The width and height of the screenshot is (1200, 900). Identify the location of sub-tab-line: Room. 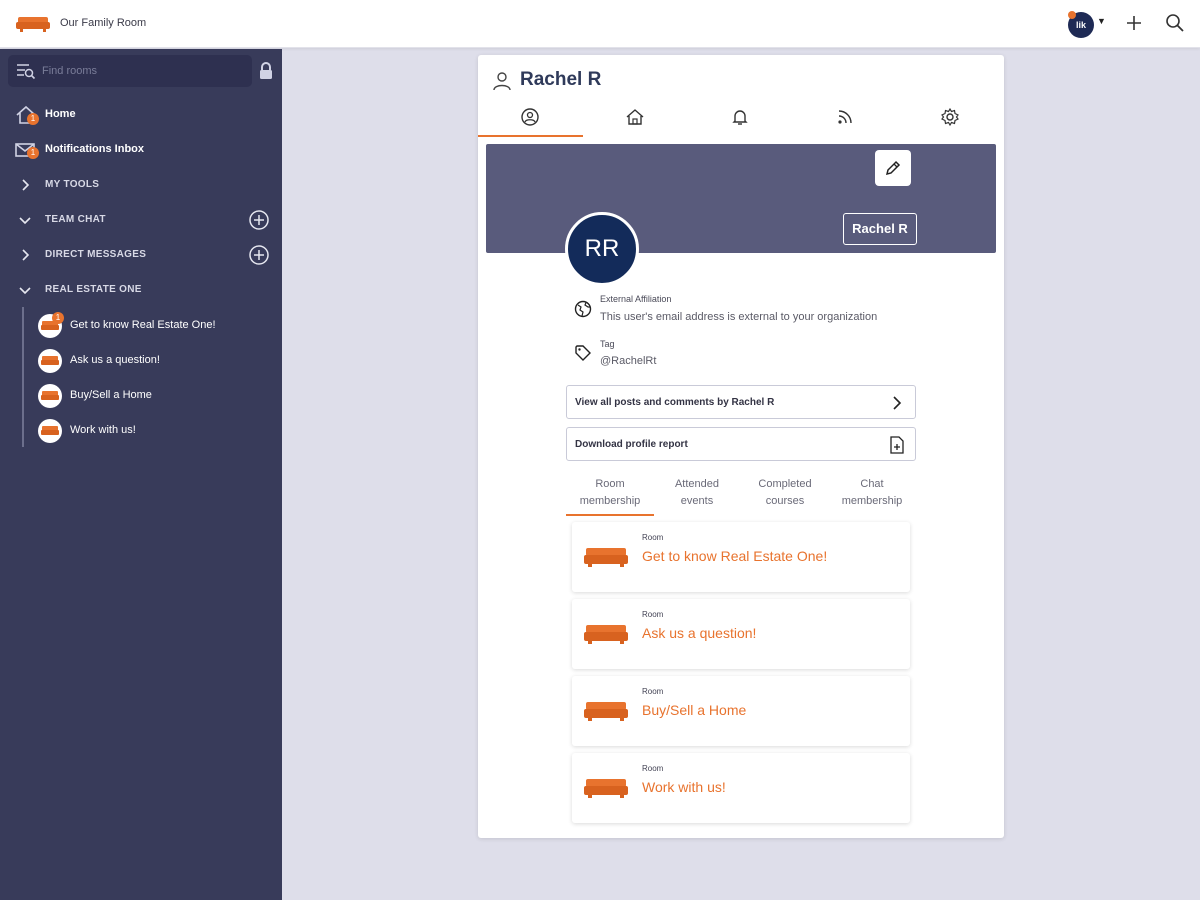
(610, 484).